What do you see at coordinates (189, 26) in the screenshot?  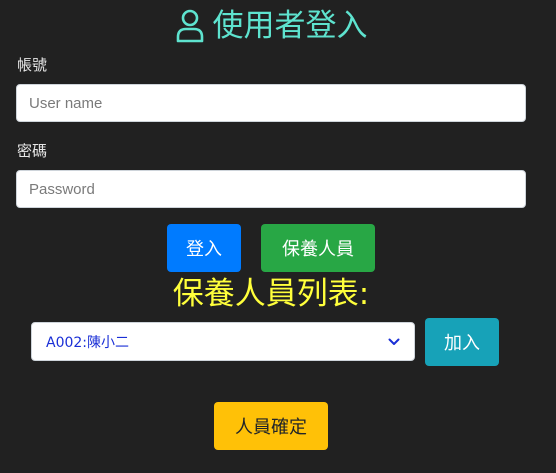 I see `user-icon` at bounding box center [189, 26].